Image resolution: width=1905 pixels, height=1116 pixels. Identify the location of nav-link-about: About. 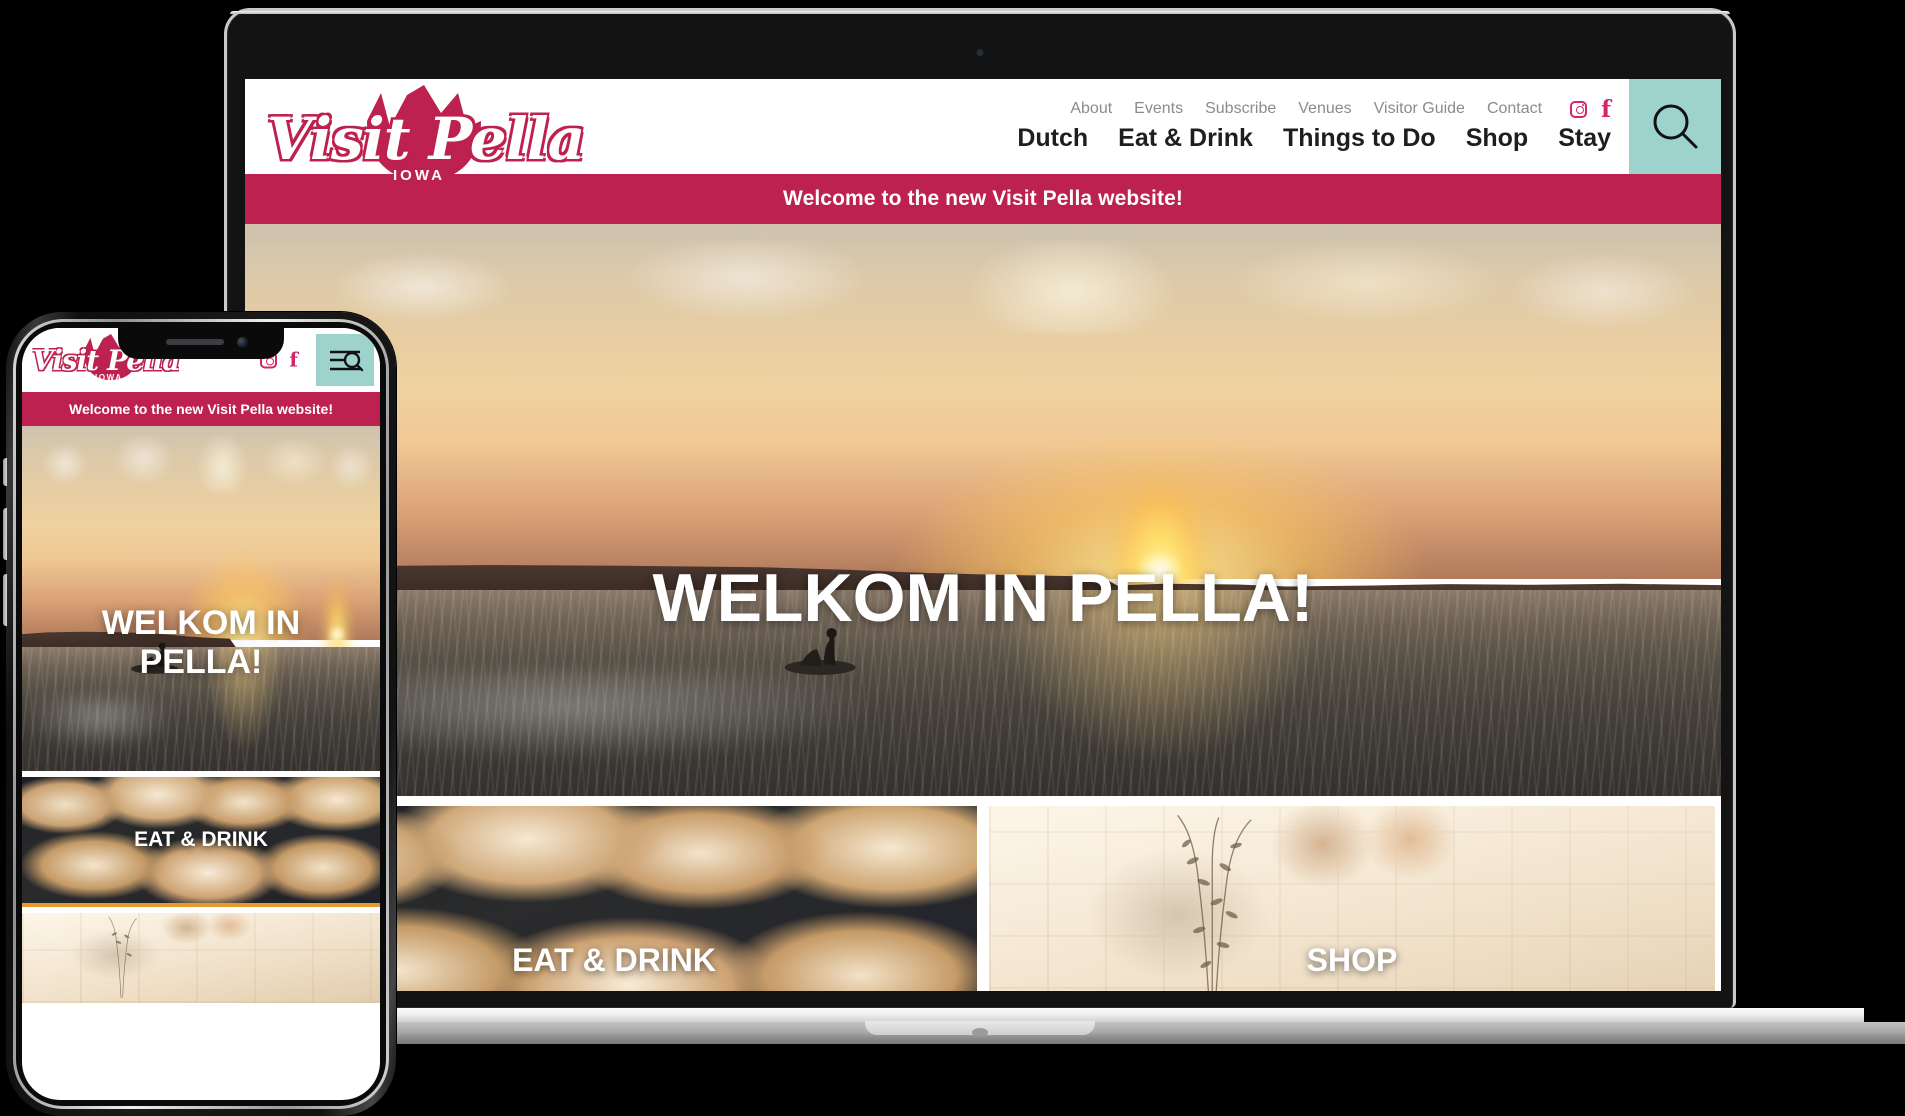
(1091, 109).